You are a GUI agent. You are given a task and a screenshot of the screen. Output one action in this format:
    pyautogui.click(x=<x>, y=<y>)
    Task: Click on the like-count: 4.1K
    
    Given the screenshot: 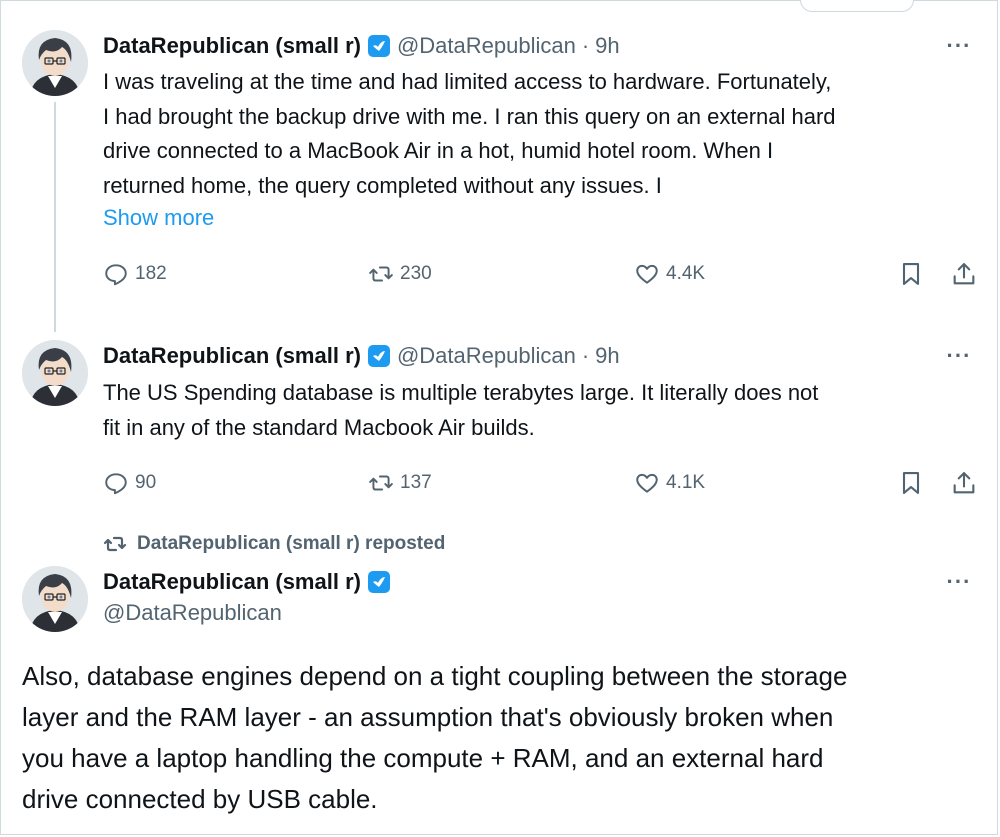 What is the action you would take?
    pyautogui.click(x=686, y=482)
    